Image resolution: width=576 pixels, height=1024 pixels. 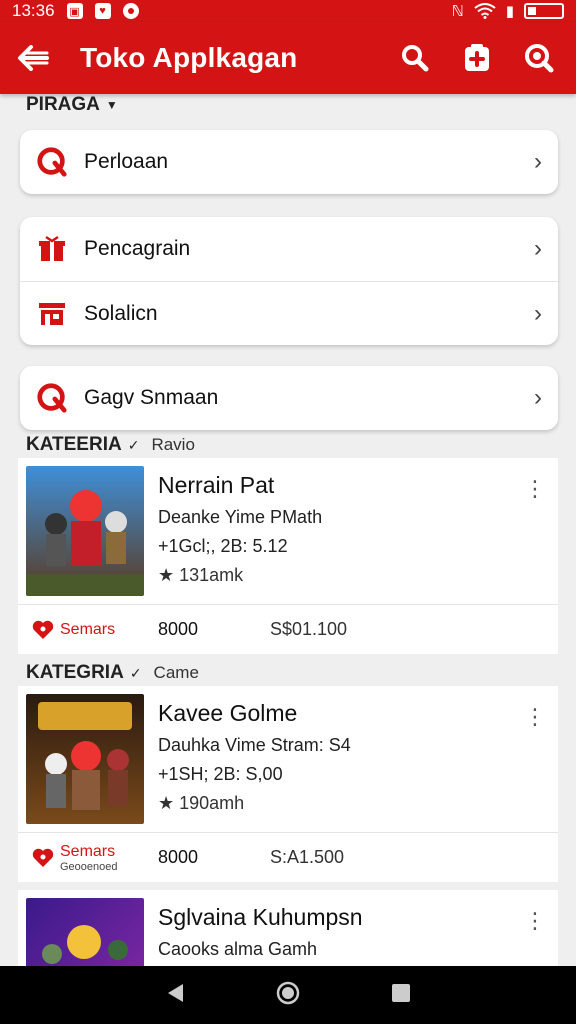 I want to click on notification-gift-icon: ♥, so click(x=102, y=11).